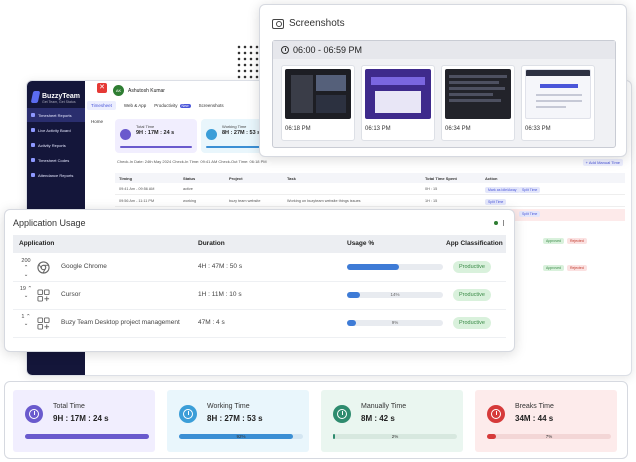  Describe the element at coordinates (155, 133) in the screenshot. I see `mini-card-value: 9H : 17M : 24 s` at that location.